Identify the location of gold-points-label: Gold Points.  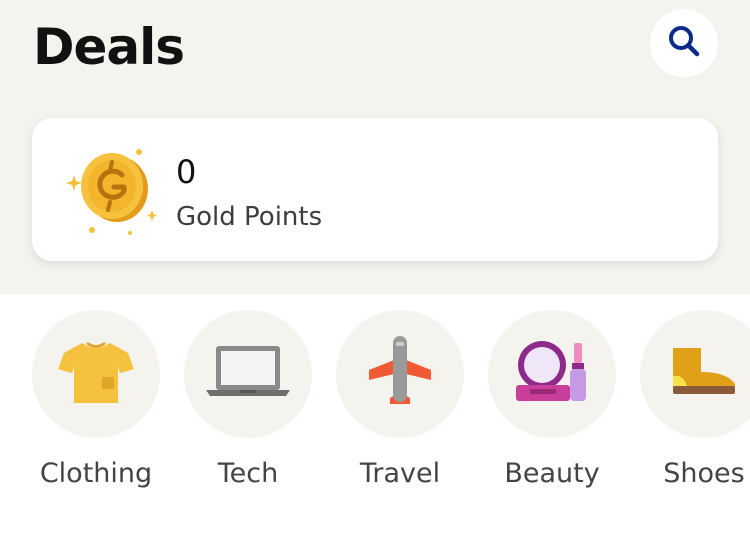
(249, 217).